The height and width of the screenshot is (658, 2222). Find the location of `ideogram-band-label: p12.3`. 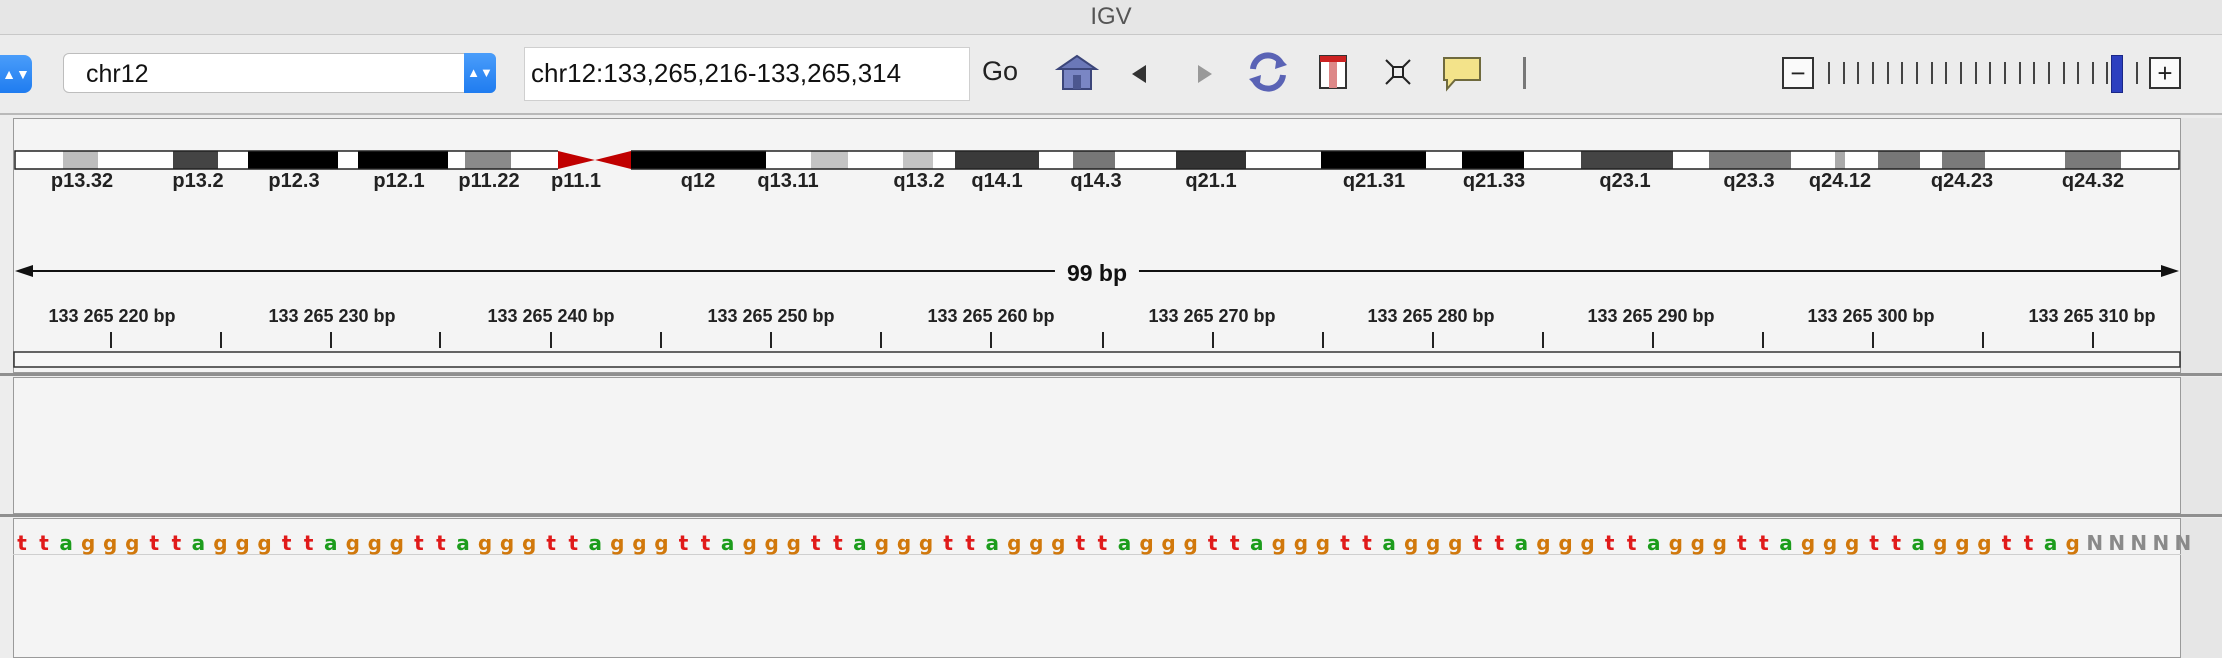

ideogram-band-label: p12.3 is located at coordinates (294, 181).